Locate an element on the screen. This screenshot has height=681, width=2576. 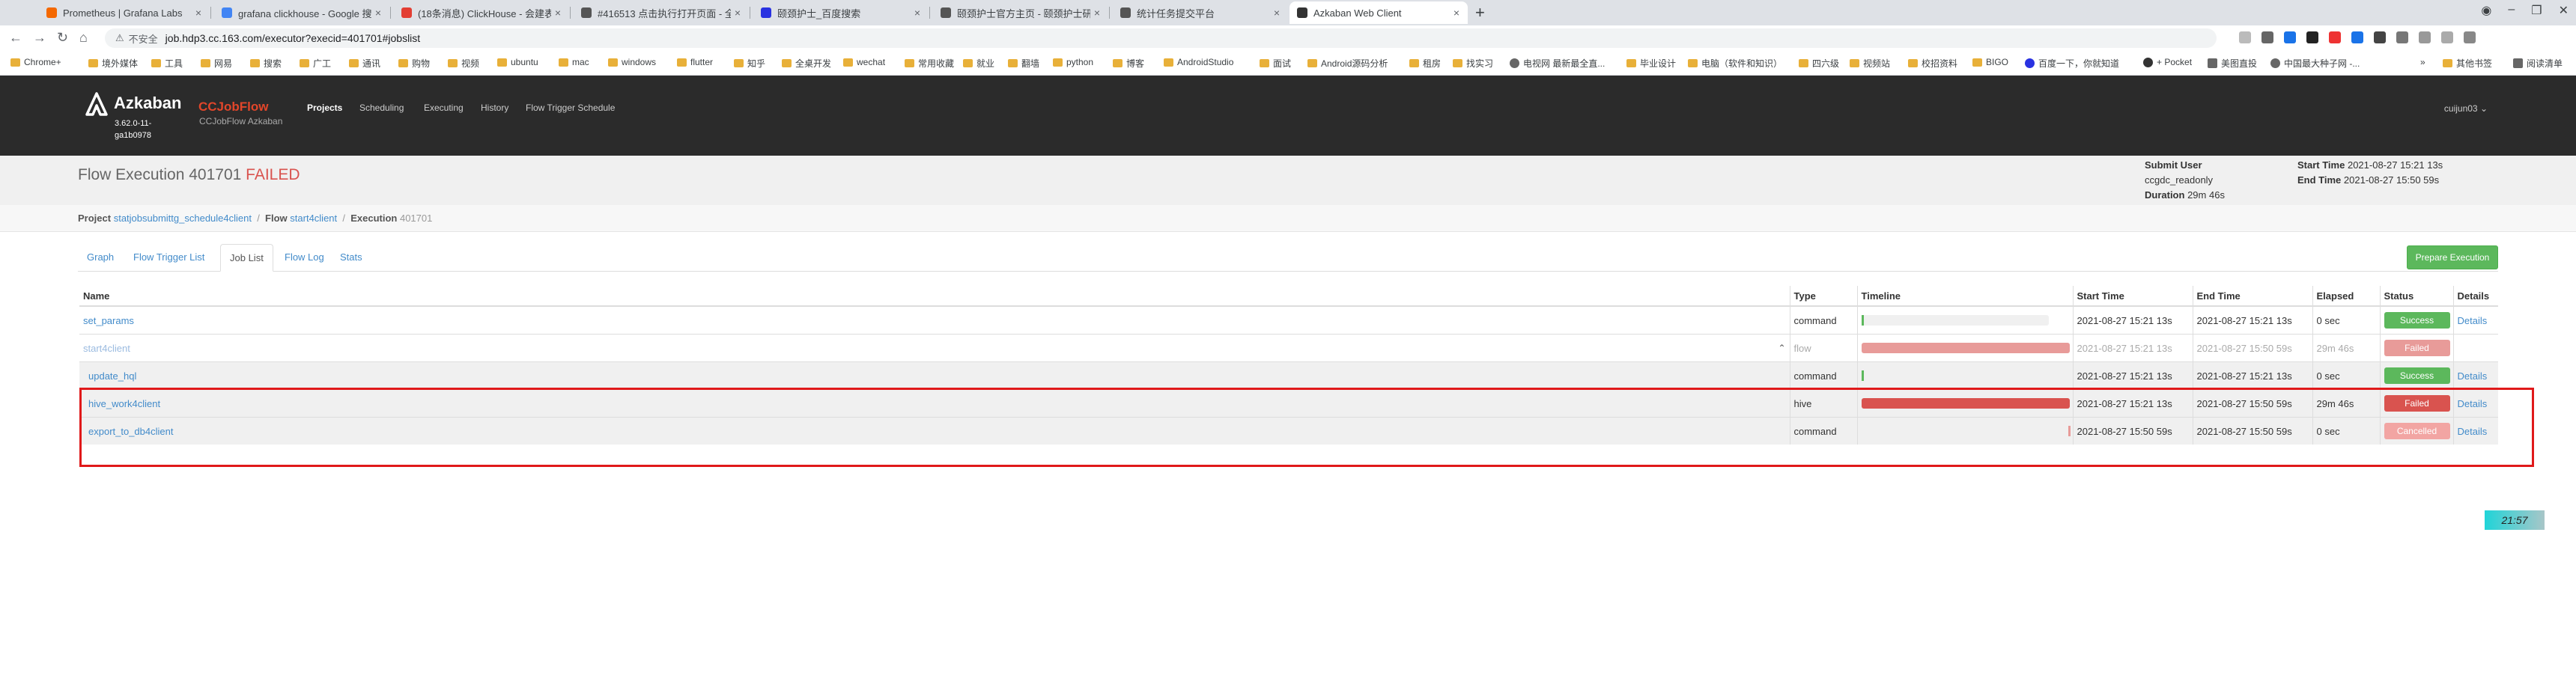
bookmark: 购物 is located at coordinates (414, 63).